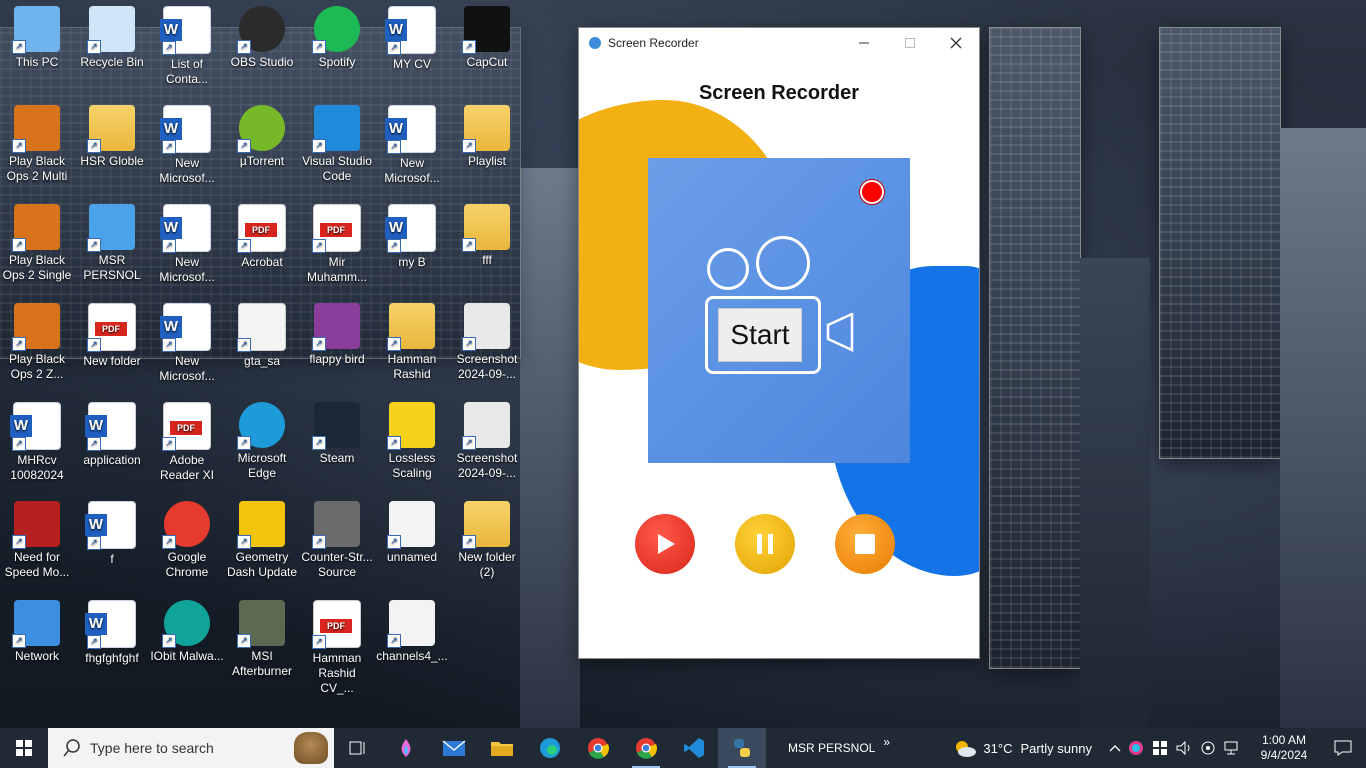 Image resolution: width=1366 pixels, height=768 pixels. I want to click on windows-start-button, so click(24, 748).